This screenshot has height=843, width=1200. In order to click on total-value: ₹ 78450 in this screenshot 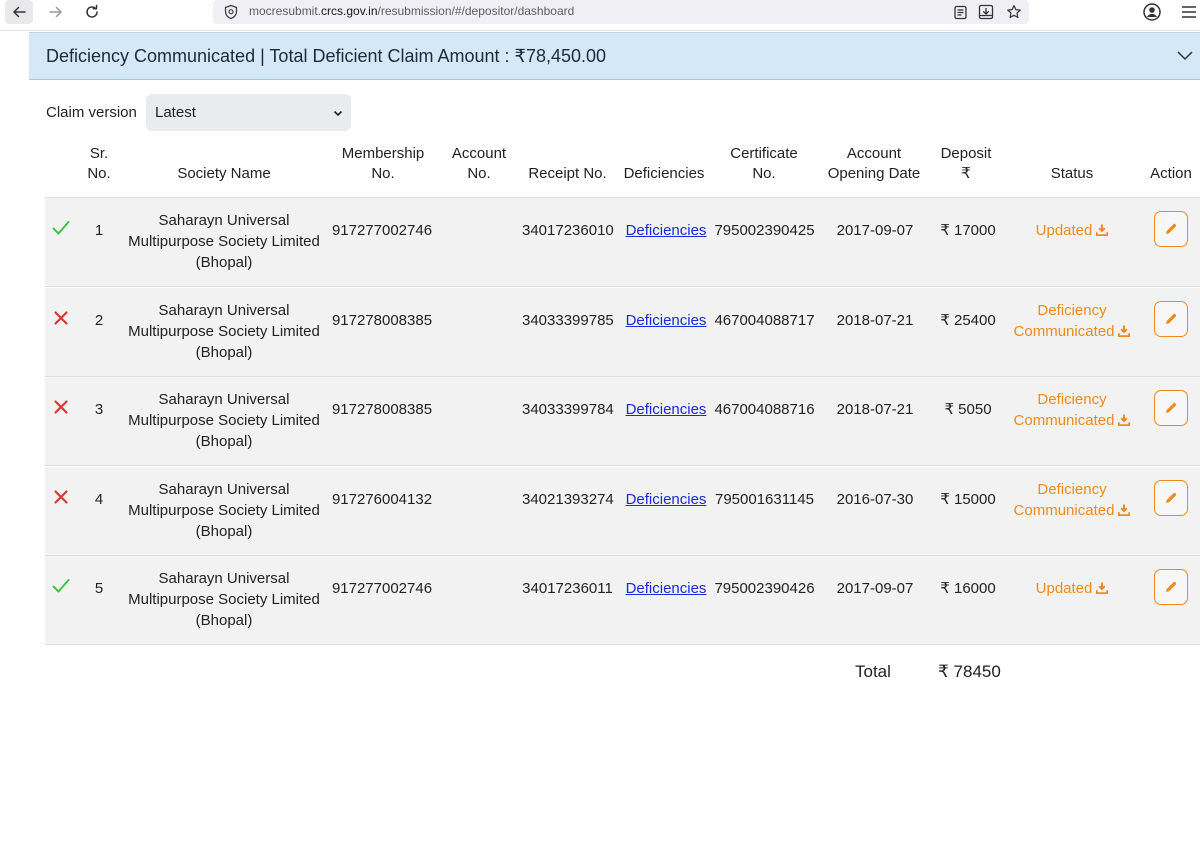, I will do `click(969, 671)`.